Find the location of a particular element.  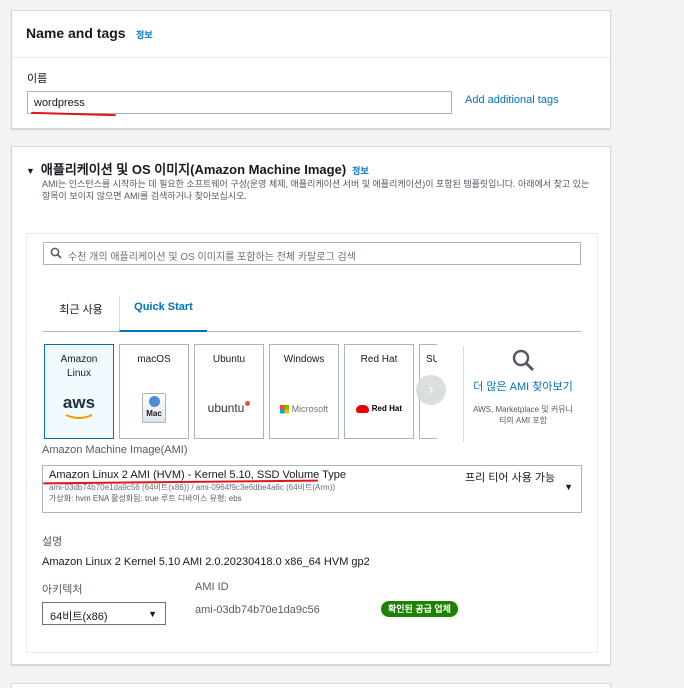

tile-red-hat: Red Hat Red Hat is located at coordinates (379, 391).